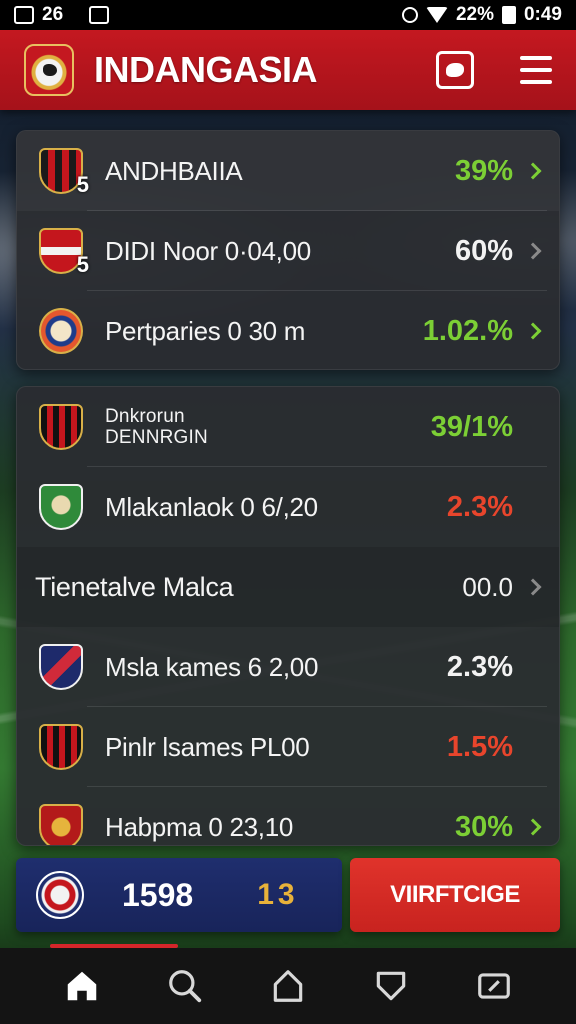 This screenshot has width=576, height=1024. I want to click on section-header-row: Tienetalve Malca 00.0, so click(288, 587).